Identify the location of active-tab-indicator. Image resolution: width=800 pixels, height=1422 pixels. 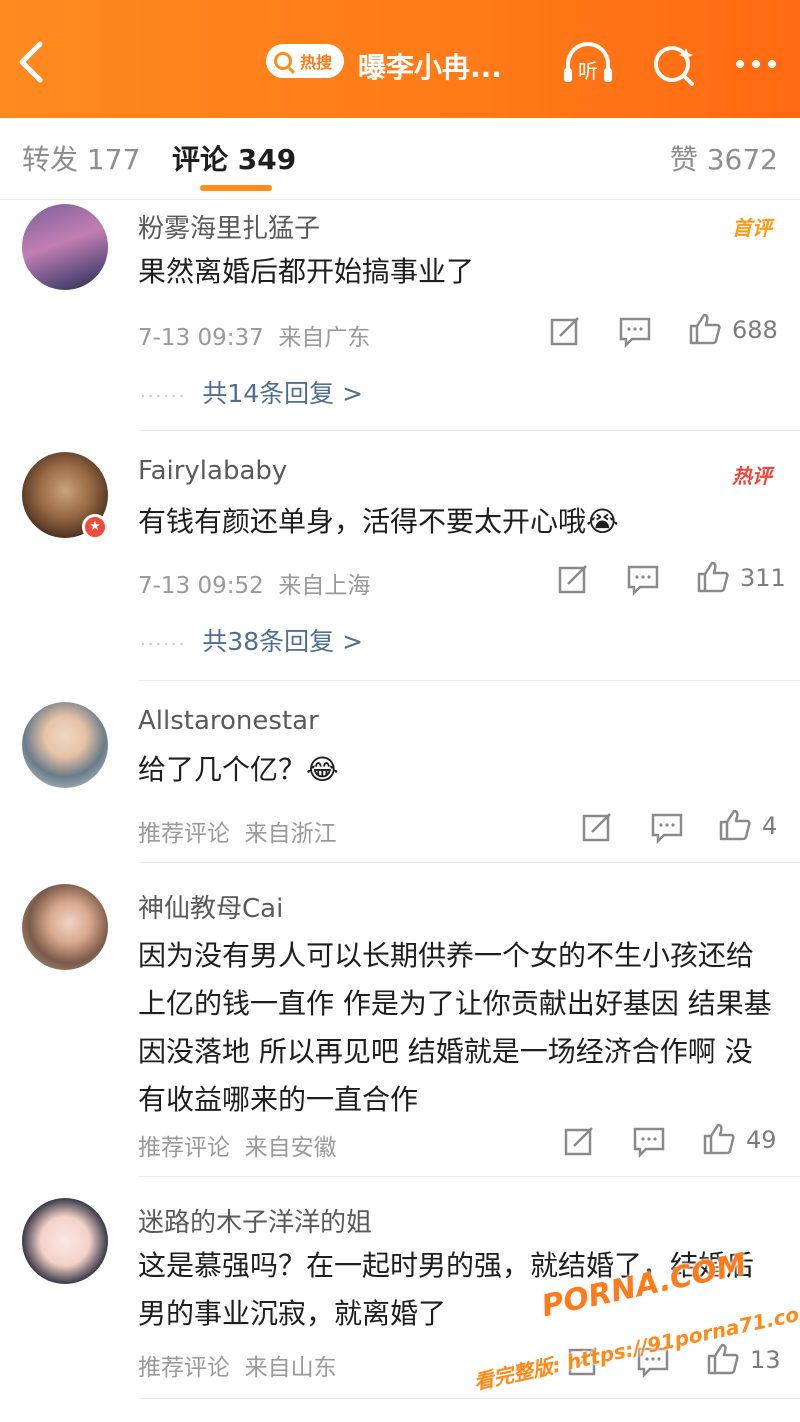
(236, 188).